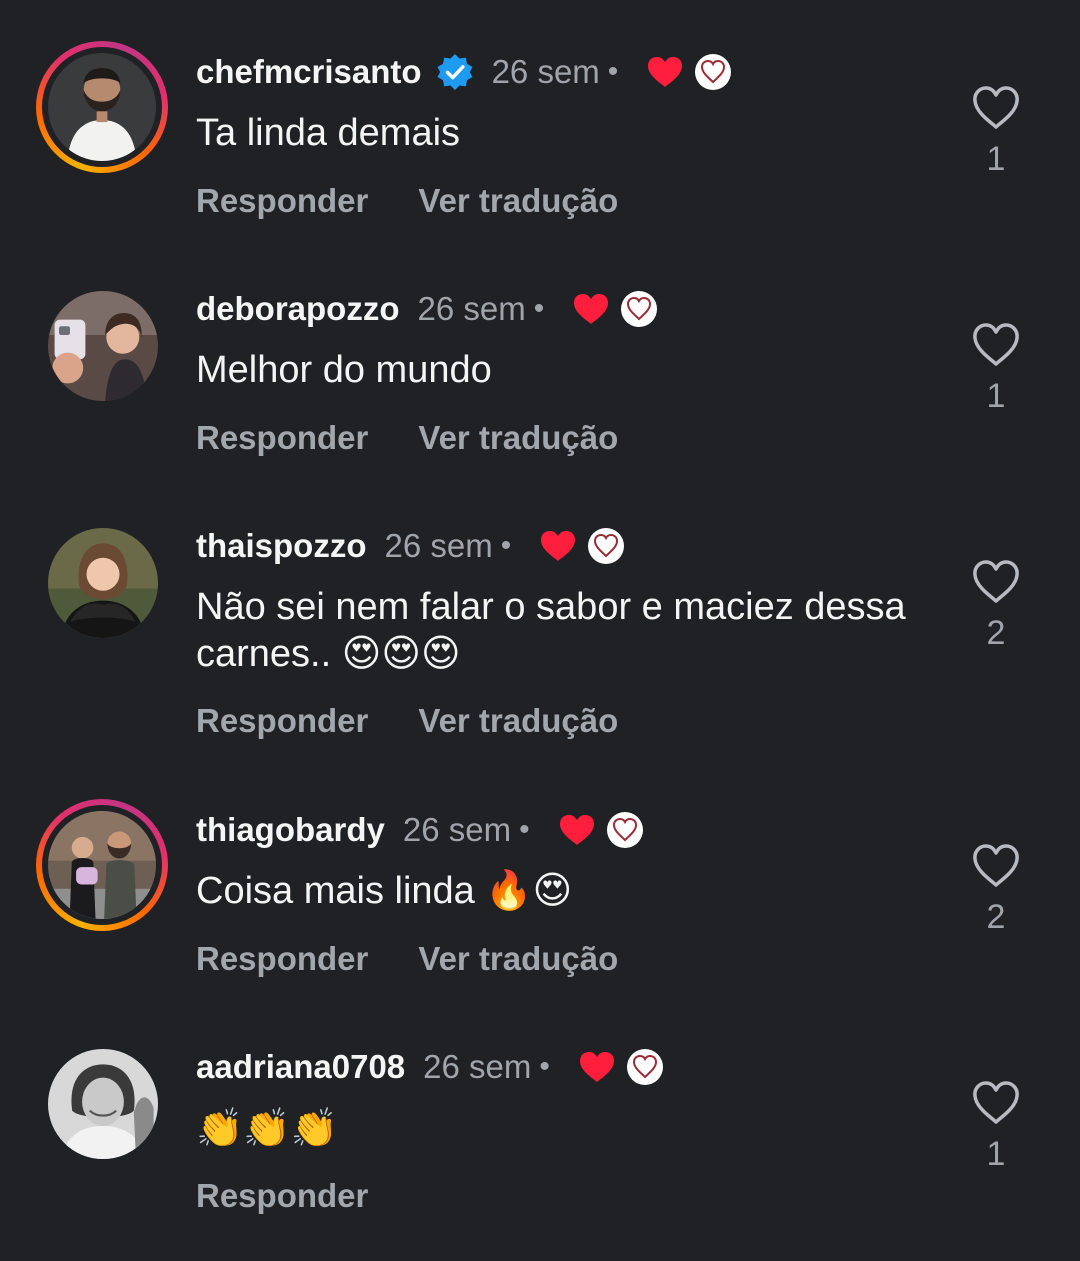 This screenshot has height=1261, width=1080. I want to click on username: deborapozzo, so click(298, 309).